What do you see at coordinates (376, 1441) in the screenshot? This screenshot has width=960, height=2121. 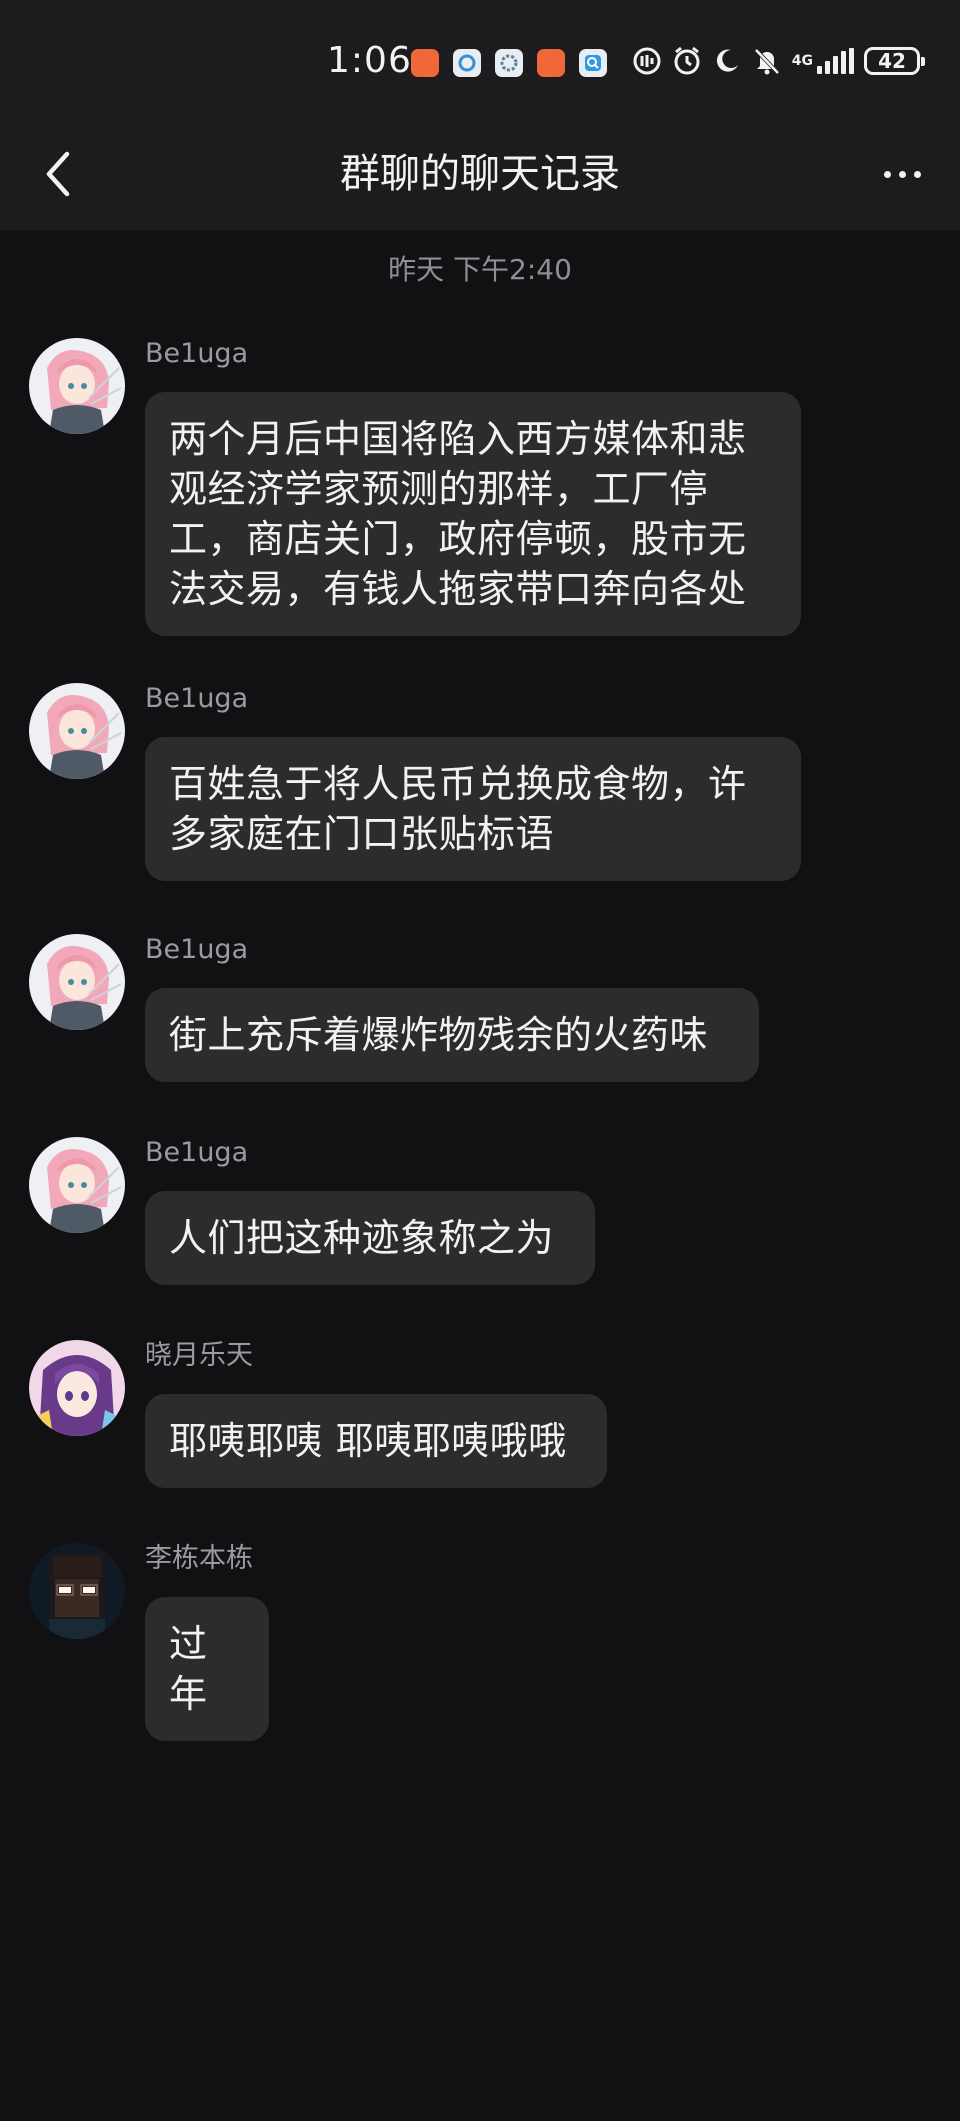 I see `message-bubble: 耶咦耶咦 耶咦耶咦哦哦` at bounding box center [376, 1441].